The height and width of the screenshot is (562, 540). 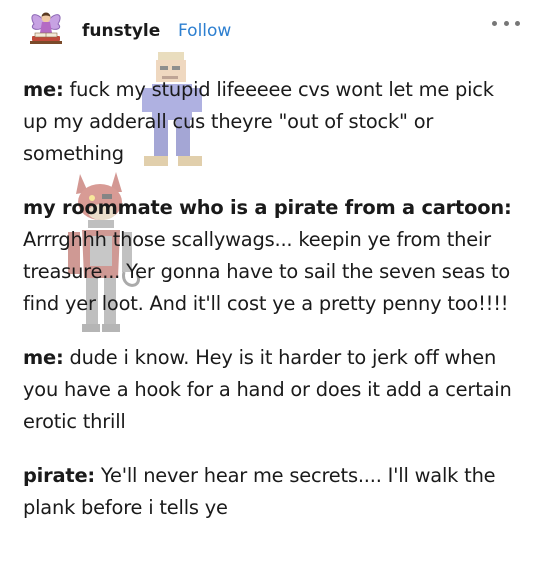 What do you see at coordinates (270, 31) in the screenshot?
I see `post-header: funstyle Follow` at bounding box center [270, 31].